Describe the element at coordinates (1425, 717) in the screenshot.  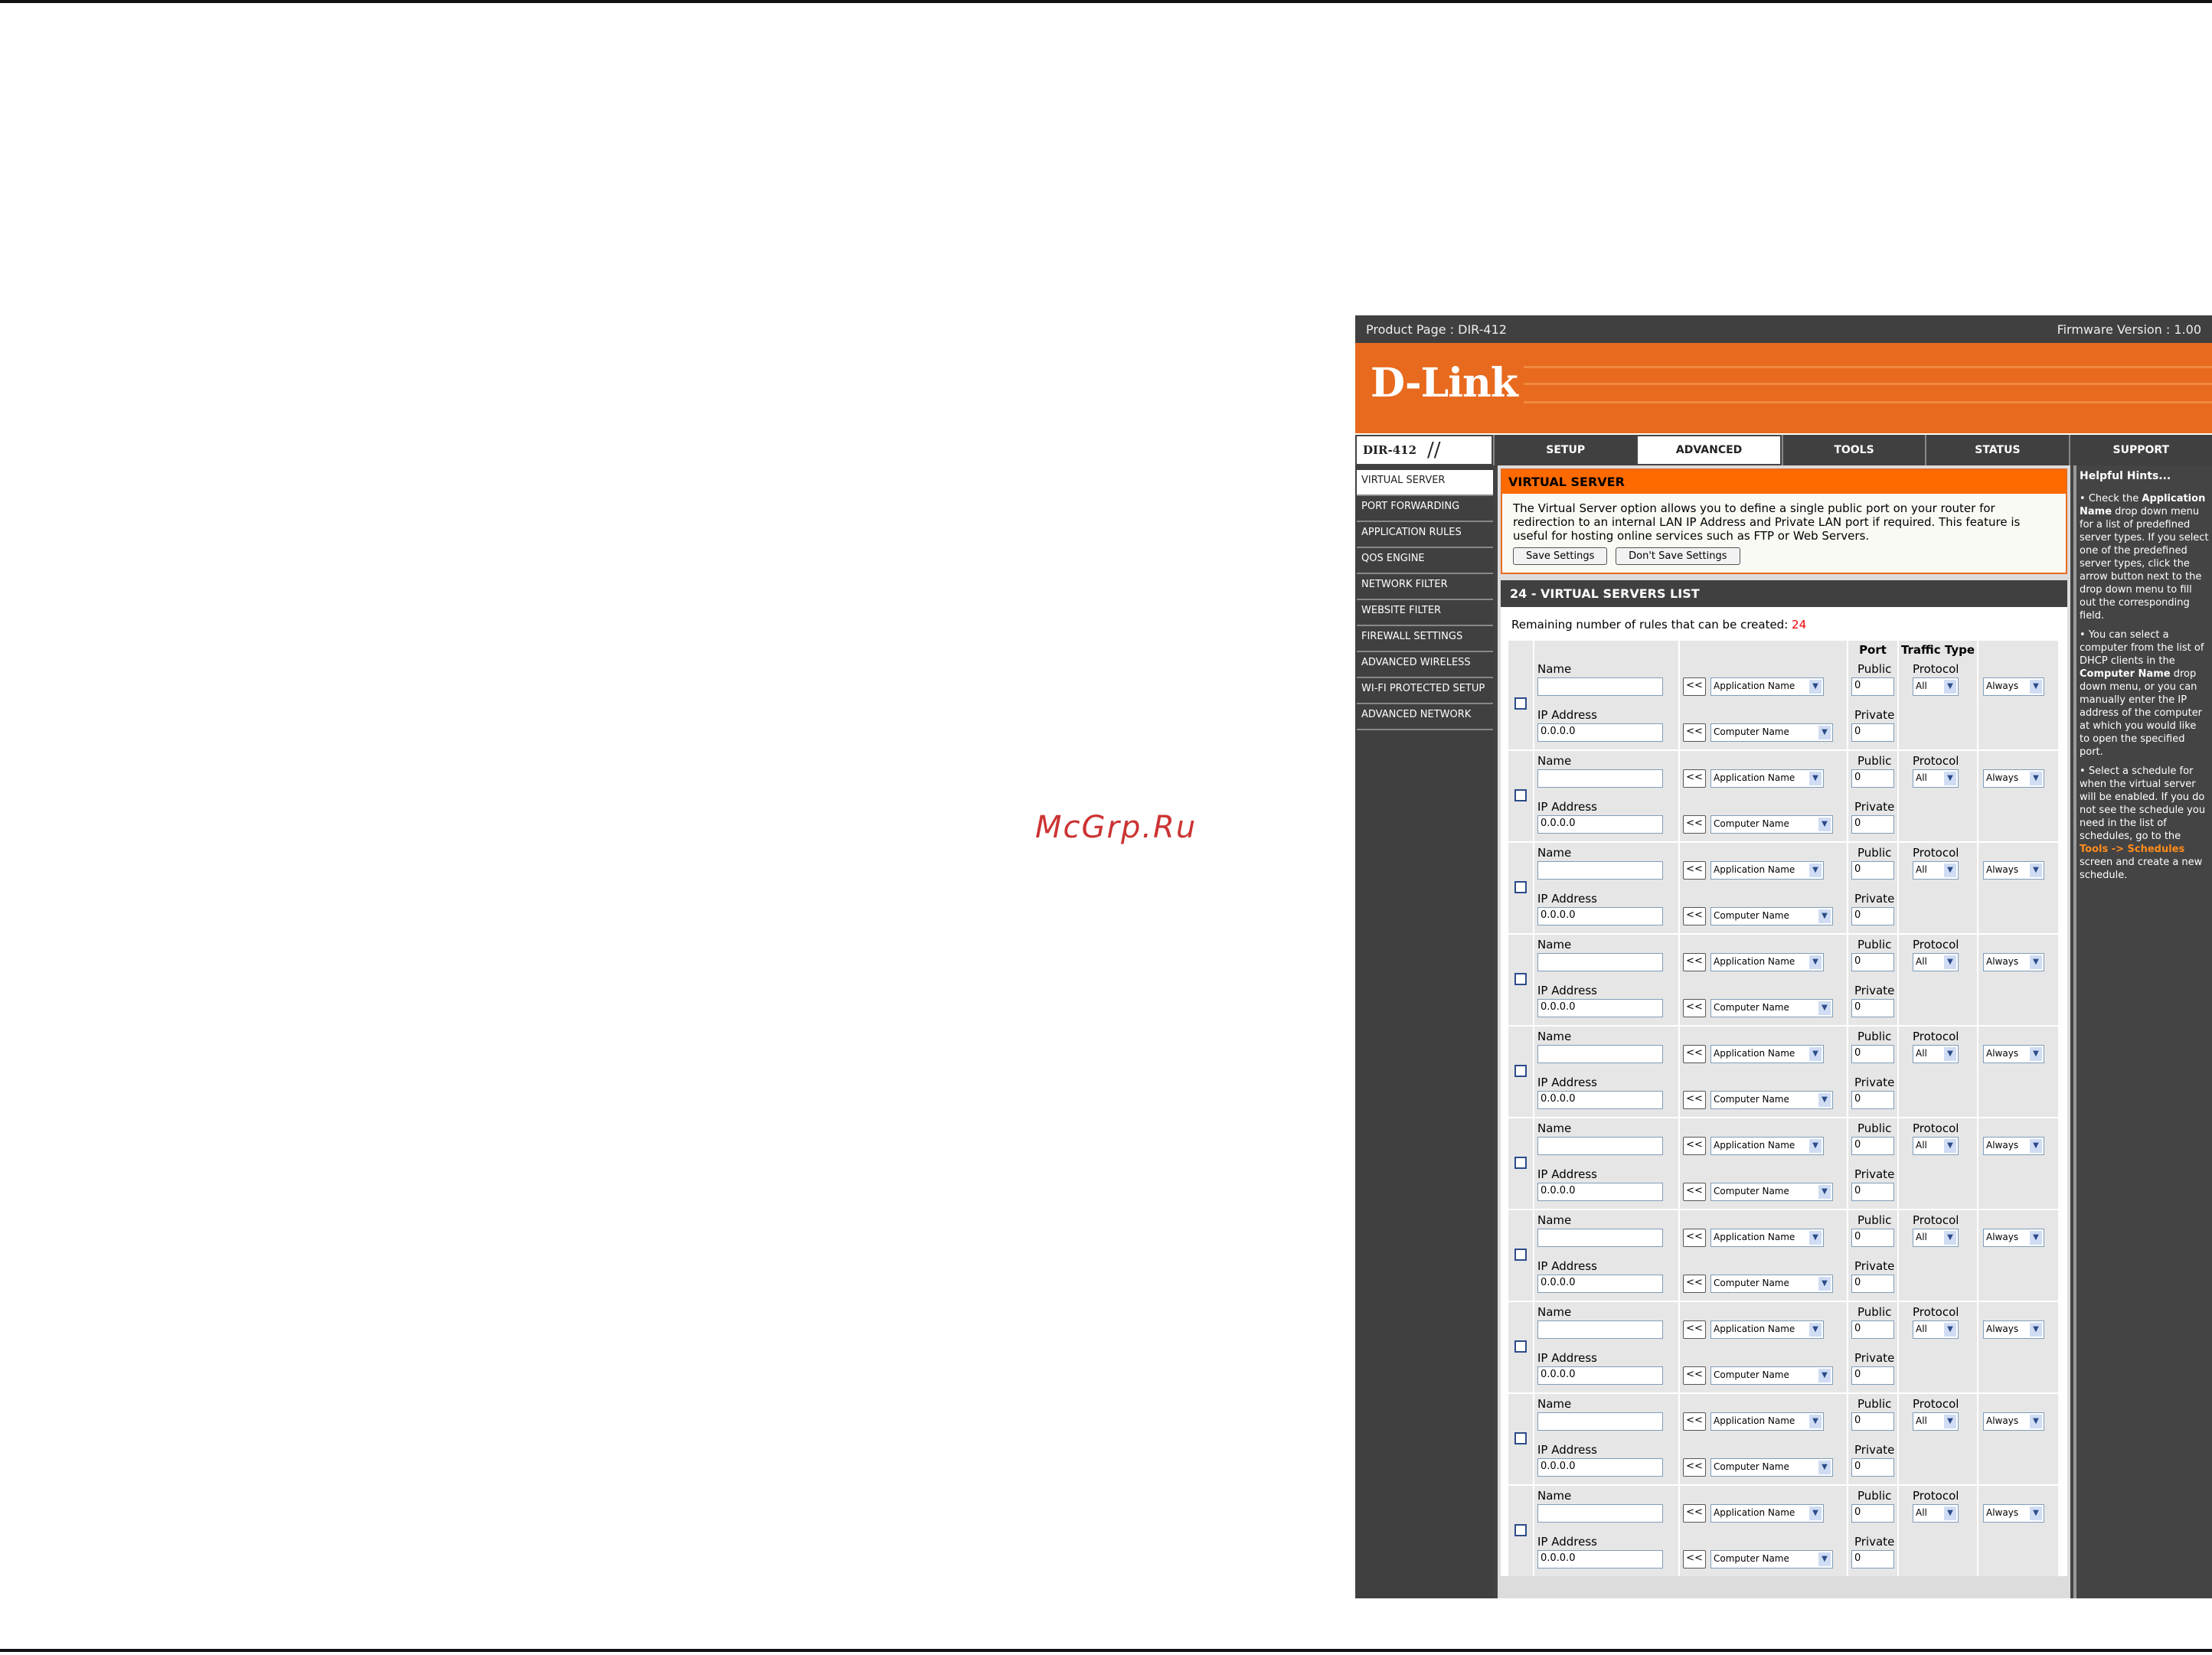
I see `sidebar-item-advanced-network: ADVANCED NETWORK` at that location.